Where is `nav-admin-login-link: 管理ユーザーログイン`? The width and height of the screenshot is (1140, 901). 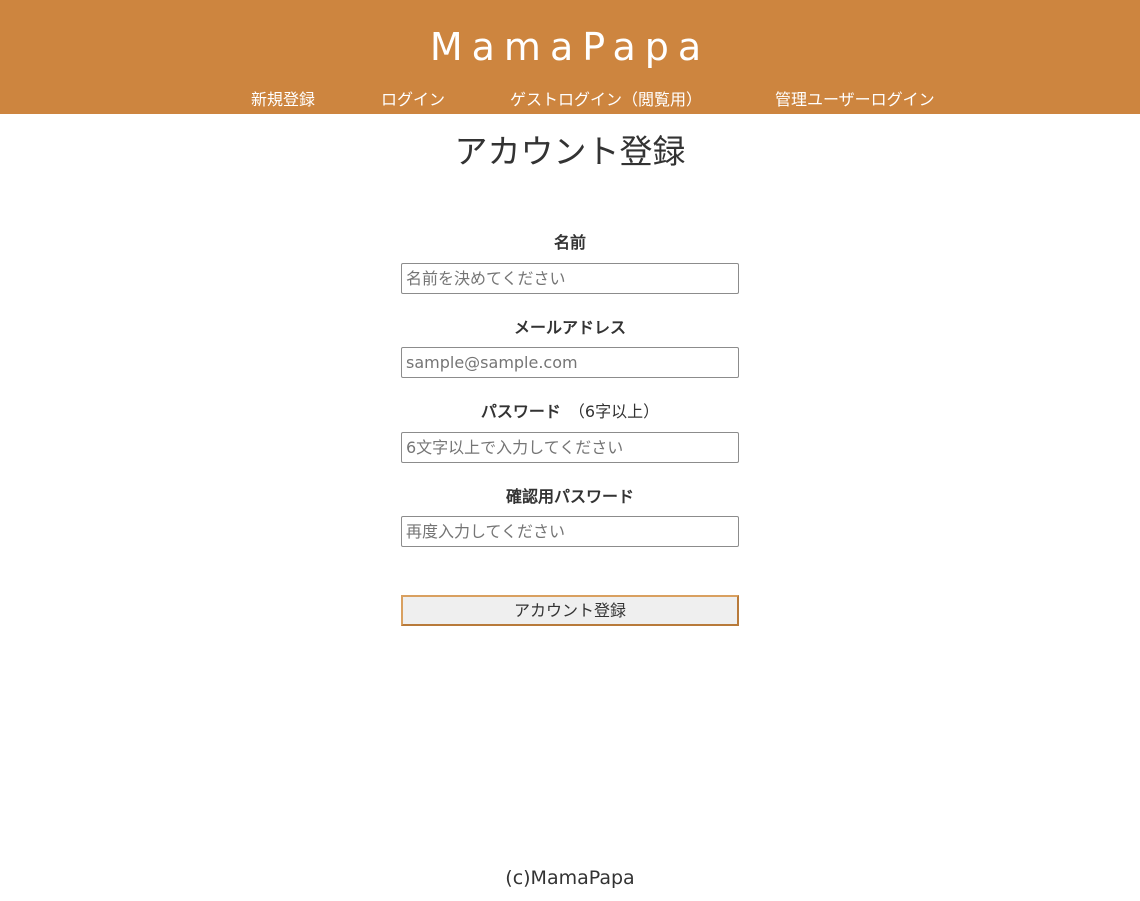
nav-admin-login-link: 管理ユーザーログイン is located at coordinates (855, 100).